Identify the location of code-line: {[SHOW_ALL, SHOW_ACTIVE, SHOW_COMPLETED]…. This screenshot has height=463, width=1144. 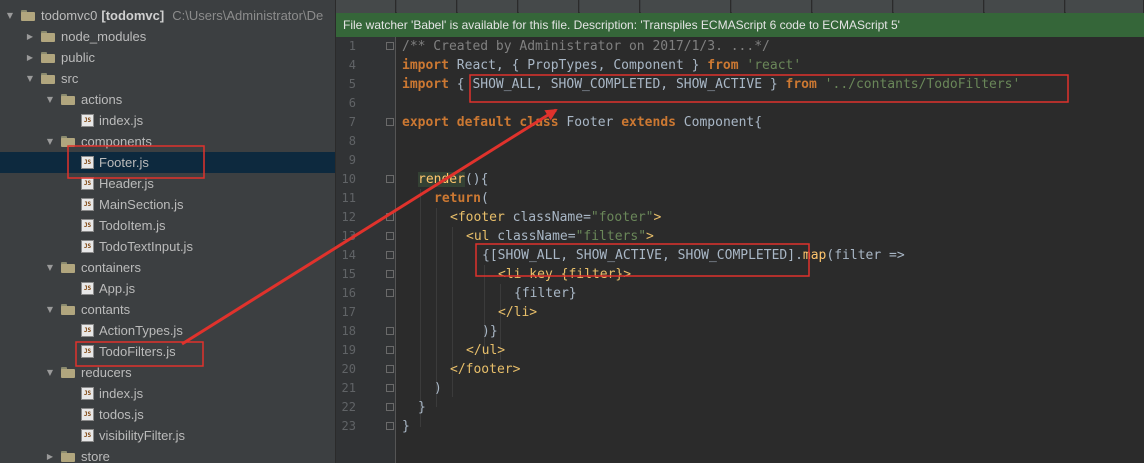
(693, 255).